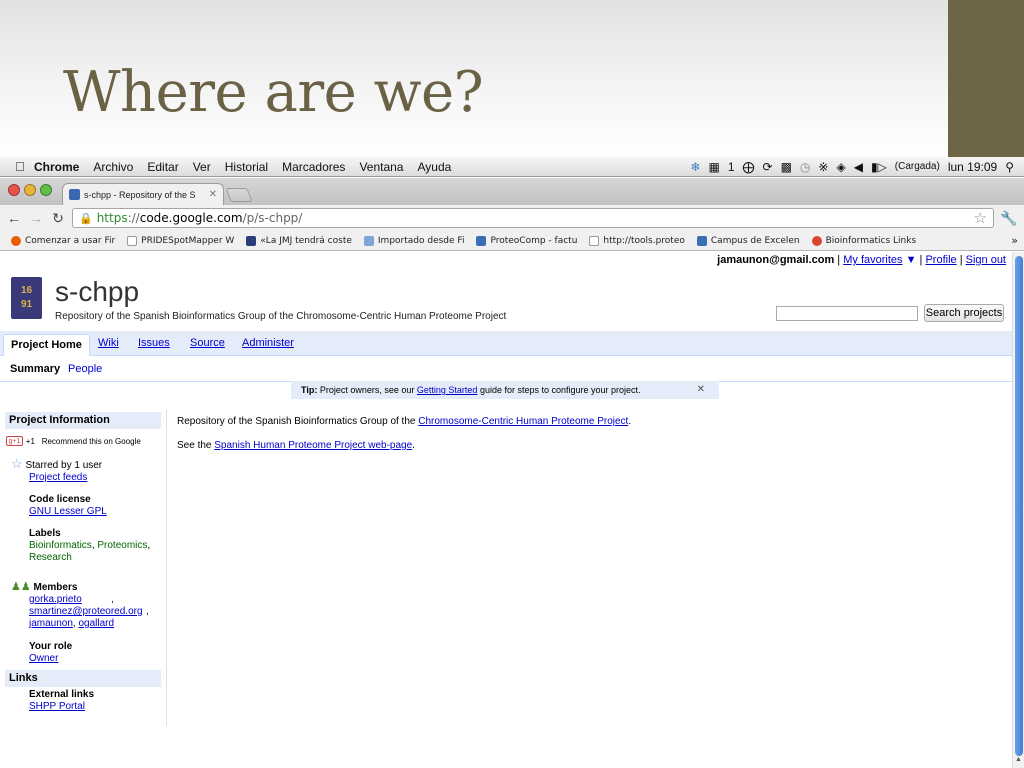  I want to click on bookmark-item: Bioinformatics Links, so click(864, 240).